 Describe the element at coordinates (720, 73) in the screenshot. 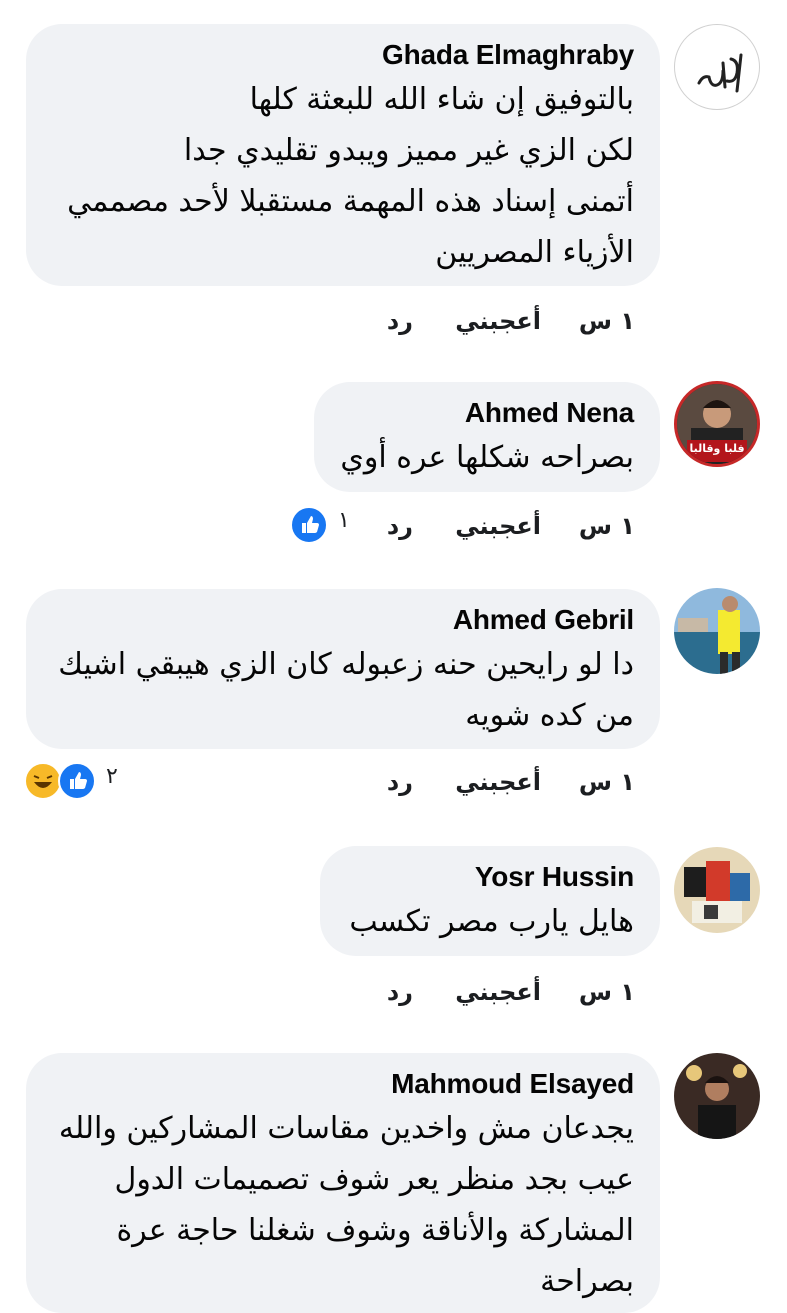

I see `calligraphy-logo-icon` at that location.